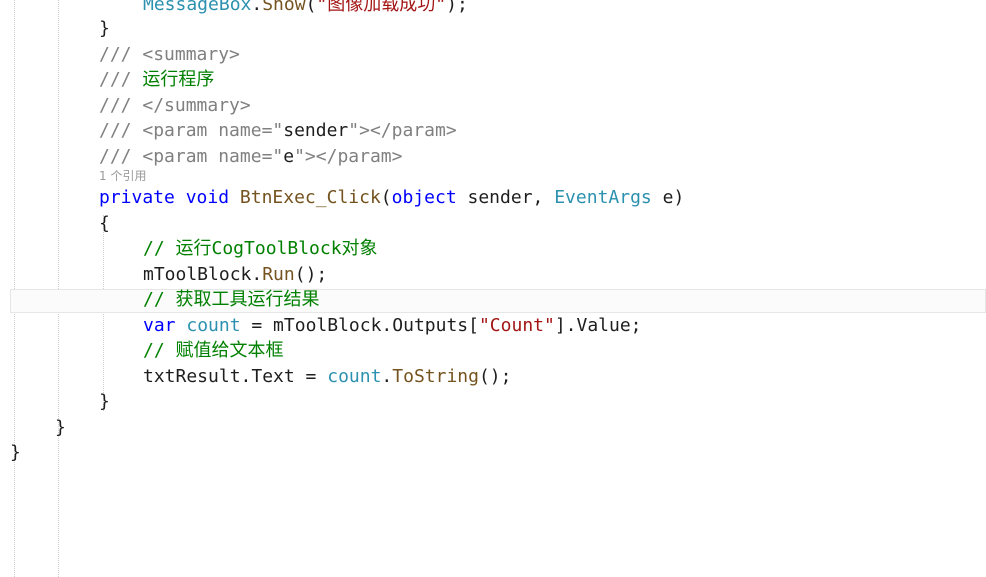 Image resolution: width=986 pixels, height=577 pixels. Describe the element at coordinates (598, 325) in the screenshot. I see `code-token: ].Value;` at that location.